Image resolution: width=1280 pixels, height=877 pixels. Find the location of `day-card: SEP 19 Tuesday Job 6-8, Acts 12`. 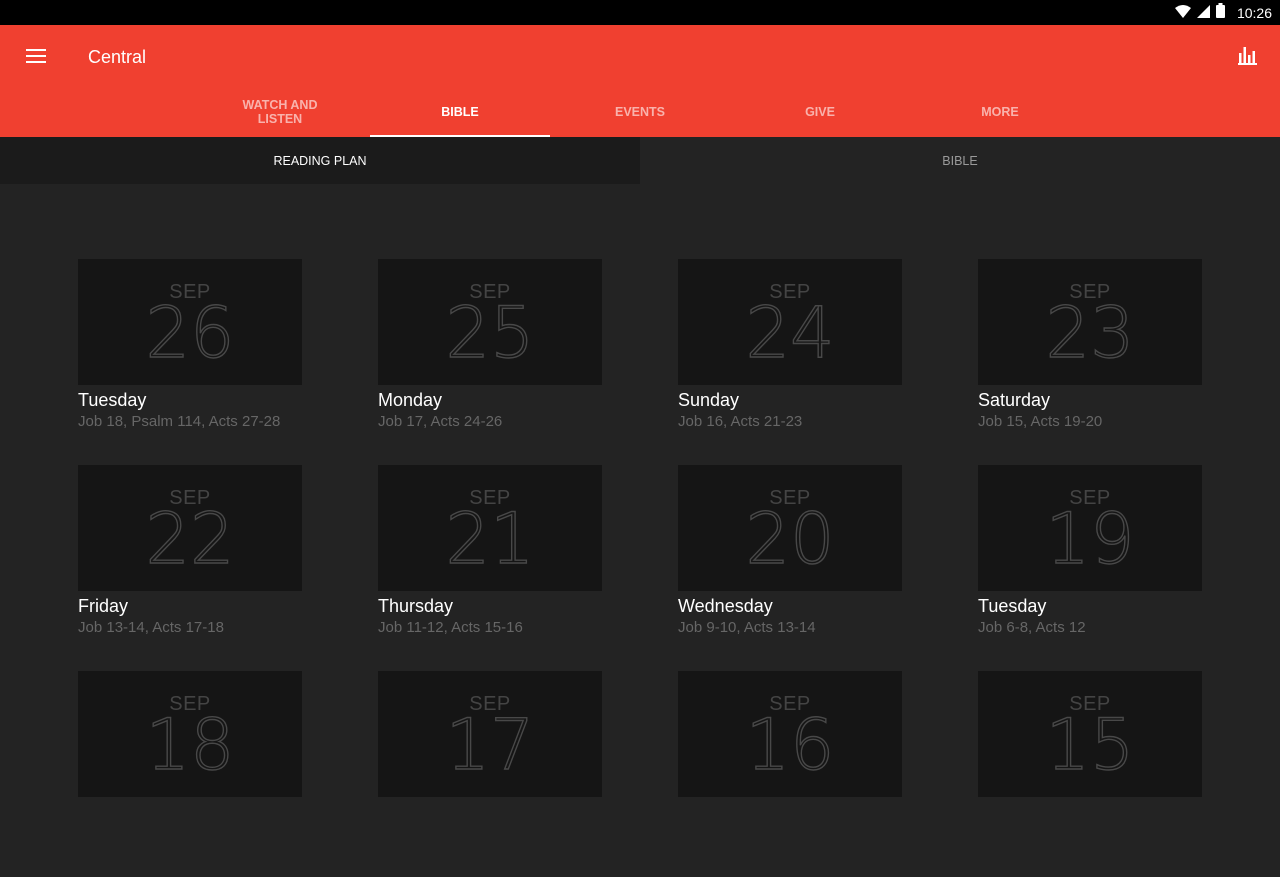

day-card: SEP 19 Tuesday Job 6-8, Acts 12 is located at coordinates (1090, 568).